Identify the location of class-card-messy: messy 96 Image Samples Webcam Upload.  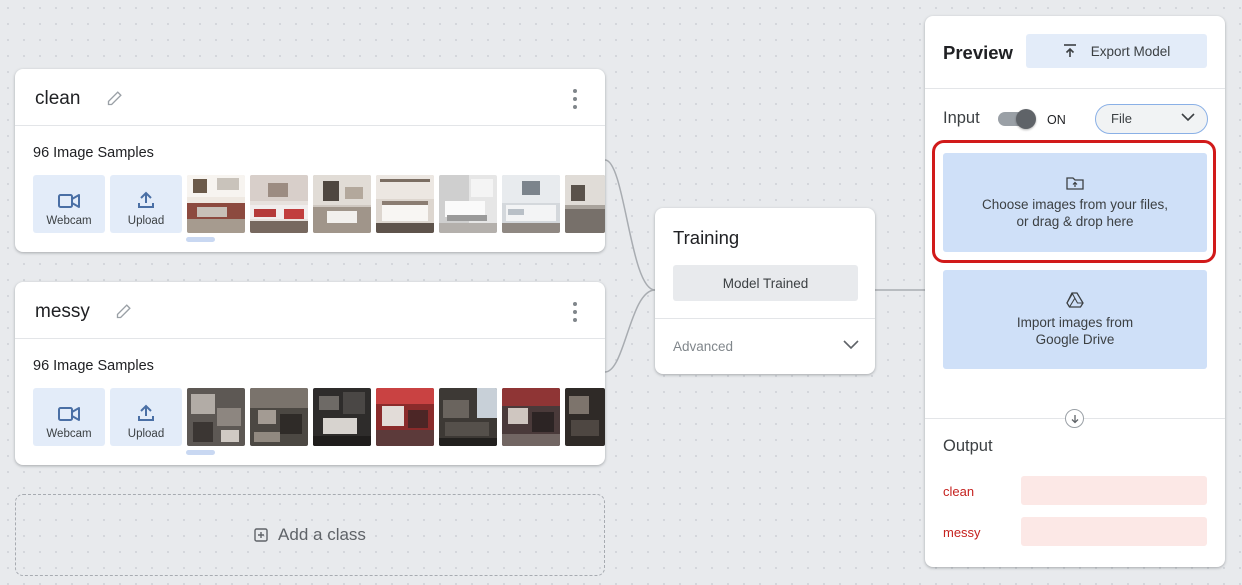
(310, 373).